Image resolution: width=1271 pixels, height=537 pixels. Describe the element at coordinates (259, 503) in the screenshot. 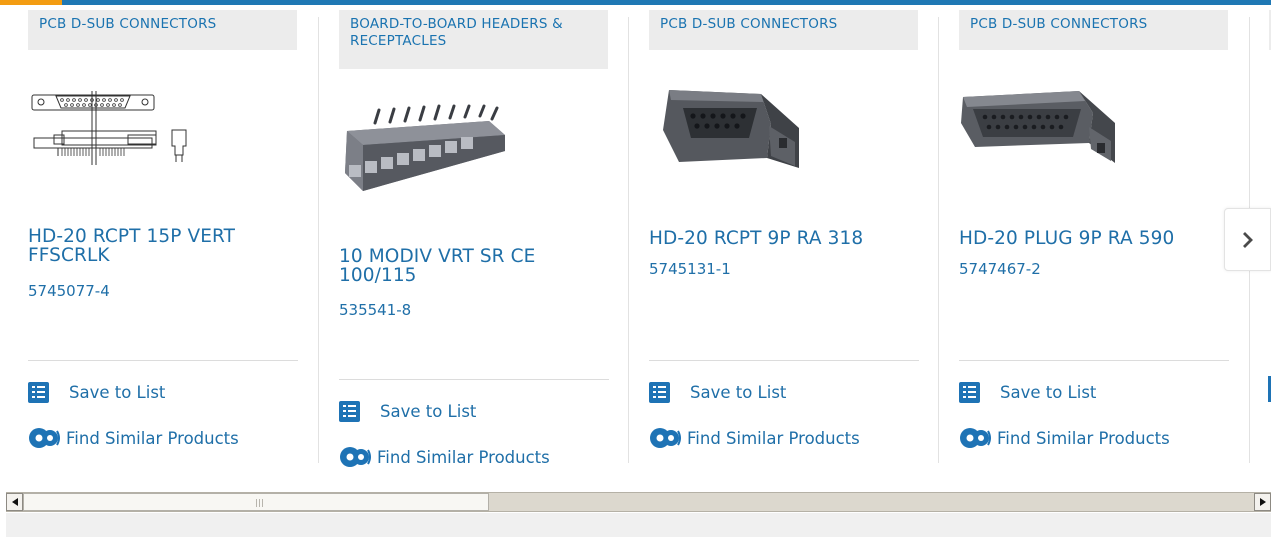

I see `scroll-grip` at that location.